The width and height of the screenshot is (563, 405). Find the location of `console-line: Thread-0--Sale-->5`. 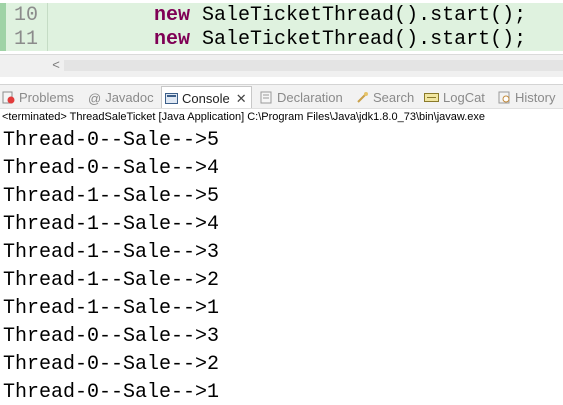

console-line: Thread-0--Sale-->5 is located at coordinates (111, 140).